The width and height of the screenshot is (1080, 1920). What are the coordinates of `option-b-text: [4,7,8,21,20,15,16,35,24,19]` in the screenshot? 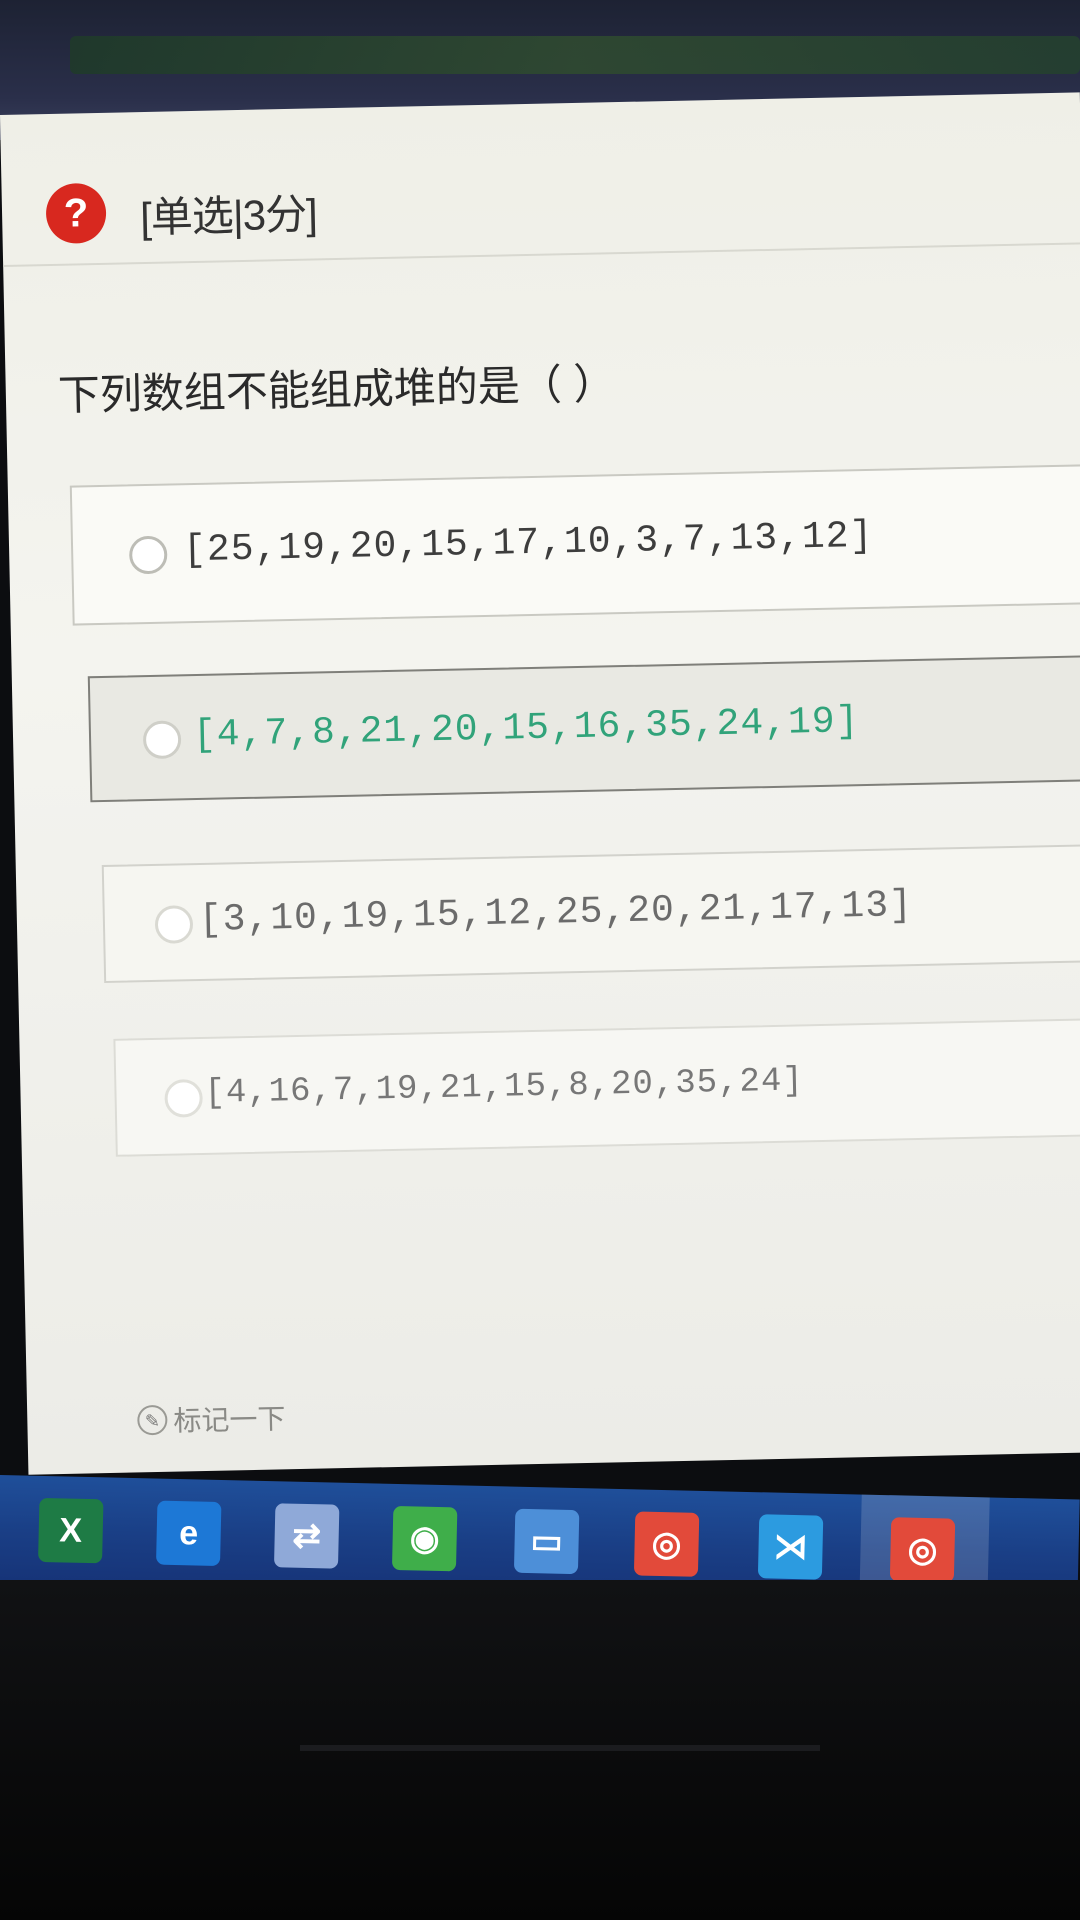 It's located at (526, 729).